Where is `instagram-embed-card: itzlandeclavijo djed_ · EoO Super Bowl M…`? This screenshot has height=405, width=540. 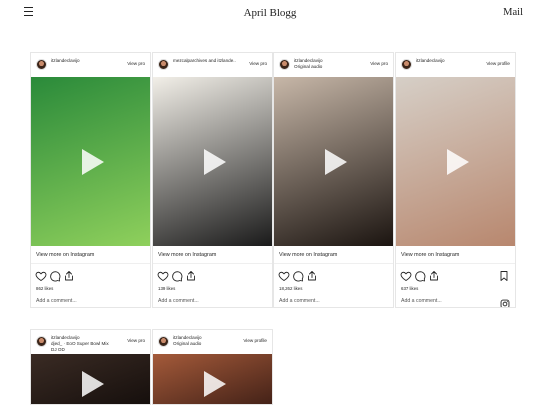
instagram-embed-card: itzlandeclavijo djed_ · EoO Super Bowl M… is located at coordinates (90, 367).